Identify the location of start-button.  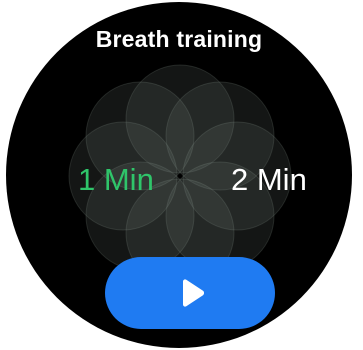
(190, 293).